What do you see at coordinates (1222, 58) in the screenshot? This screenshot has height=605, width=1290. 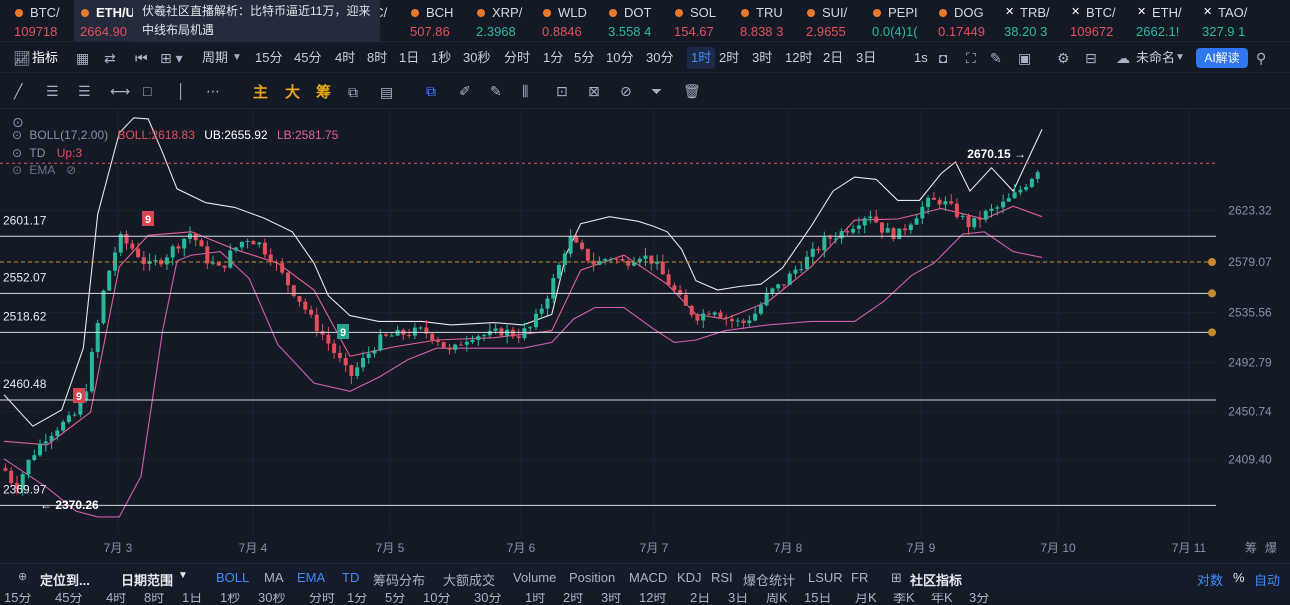 I see `ai-interpret-button: AI解读` at bounding box center [1222, 58].